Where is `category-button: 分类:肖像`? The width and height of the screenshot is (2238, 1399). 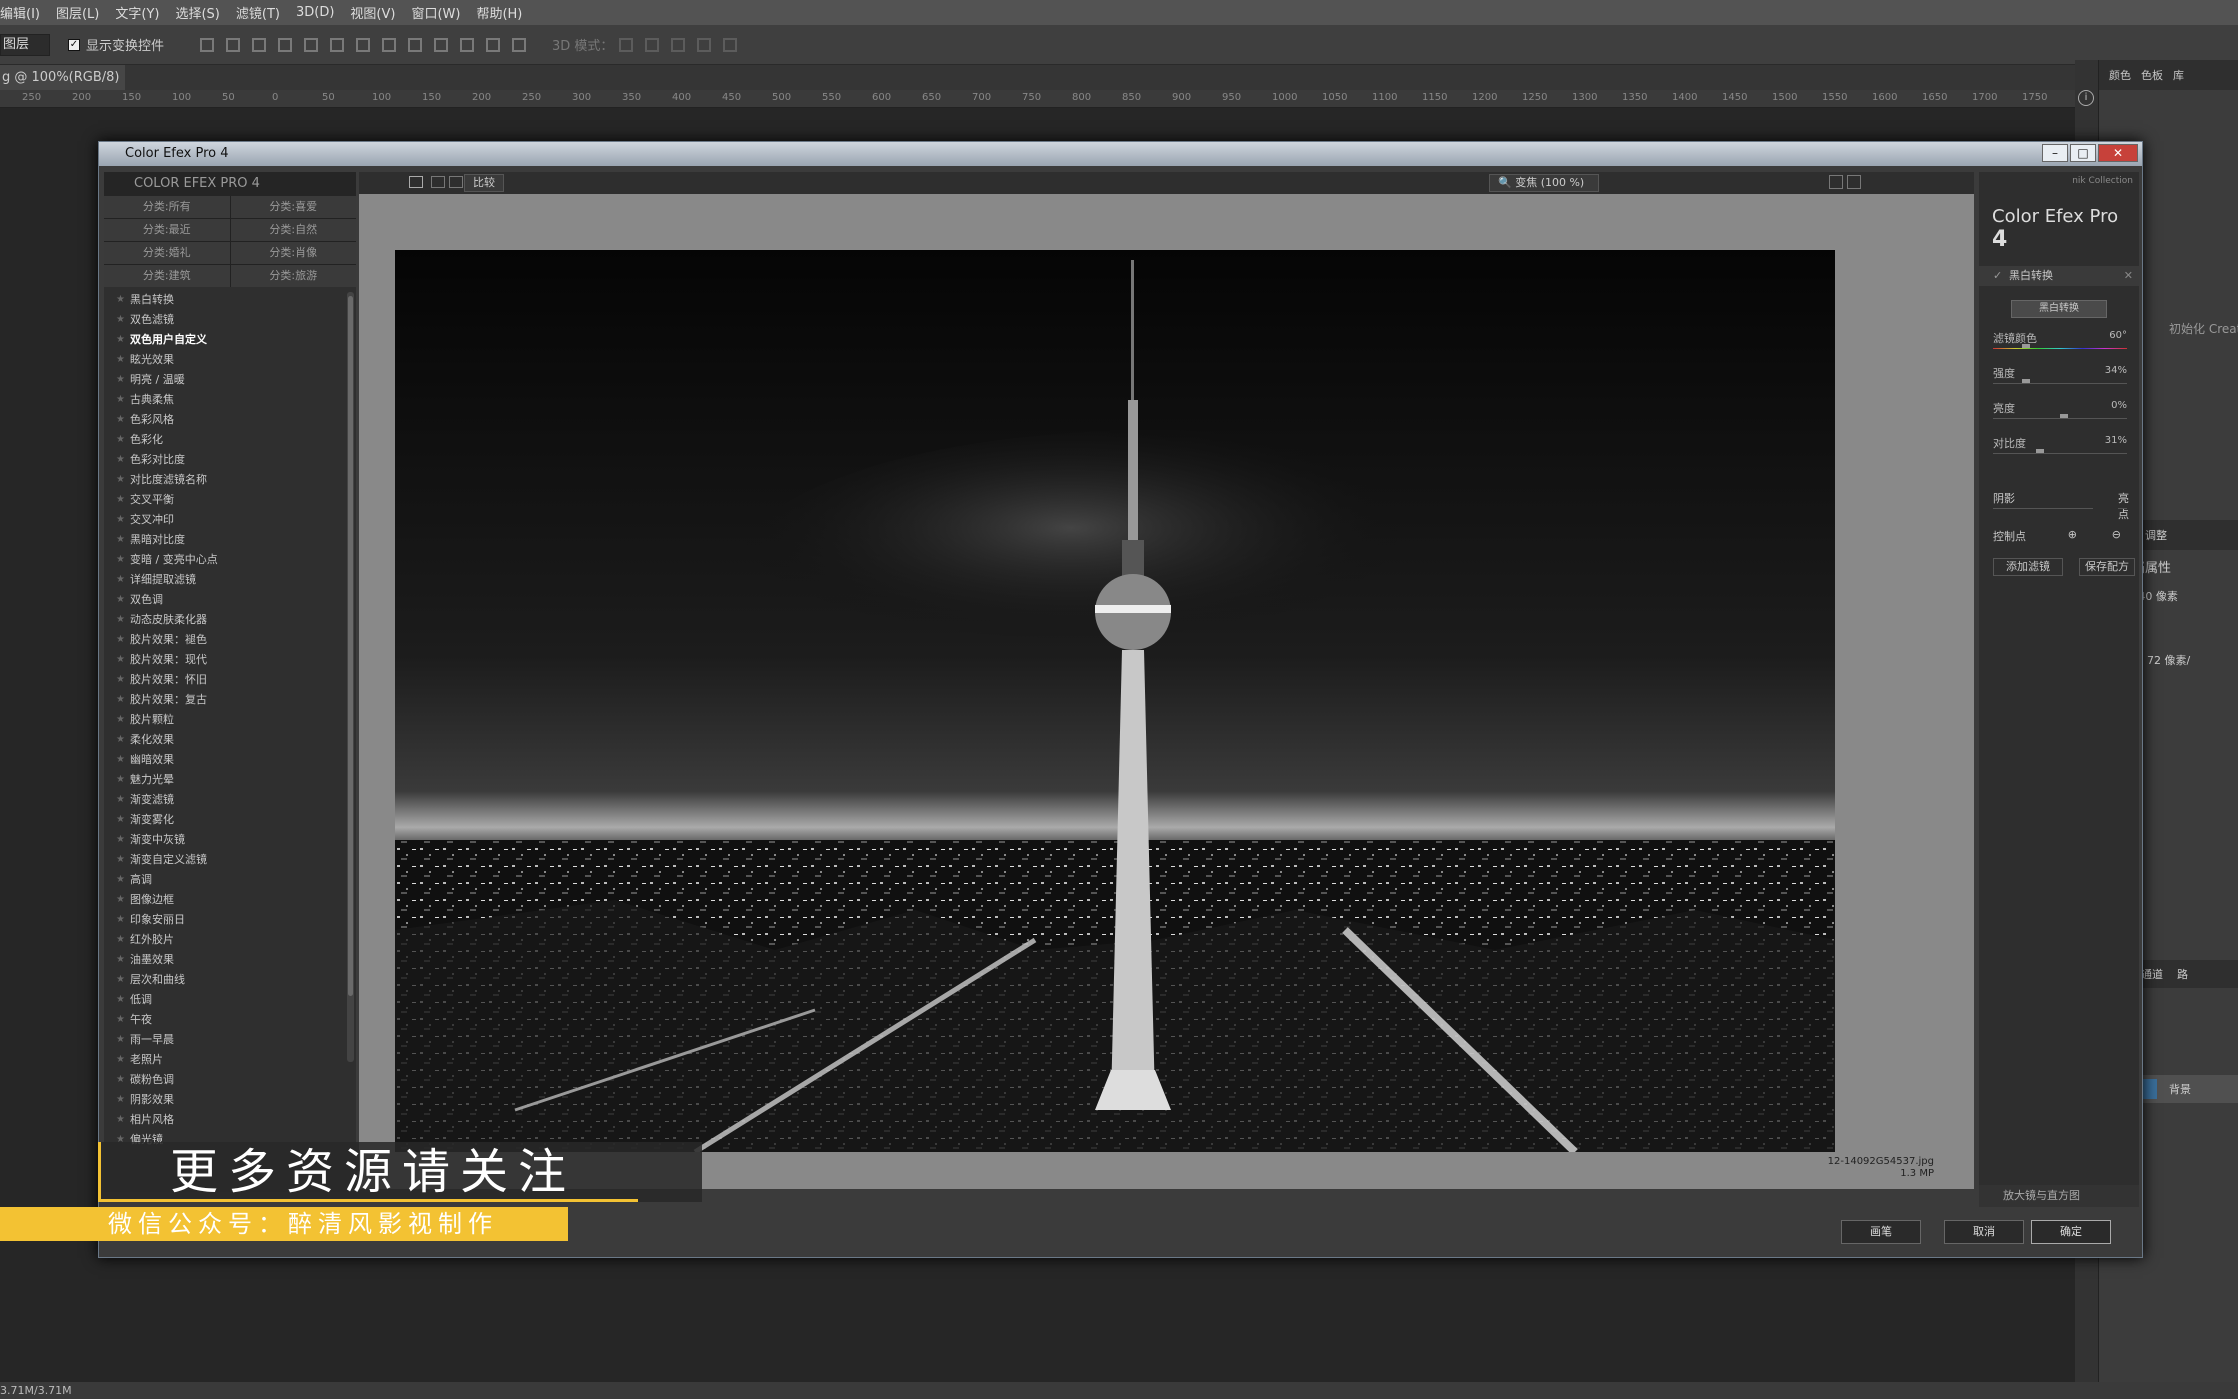
category-button: 分类:肖像 is located at coordinates (293, 253).